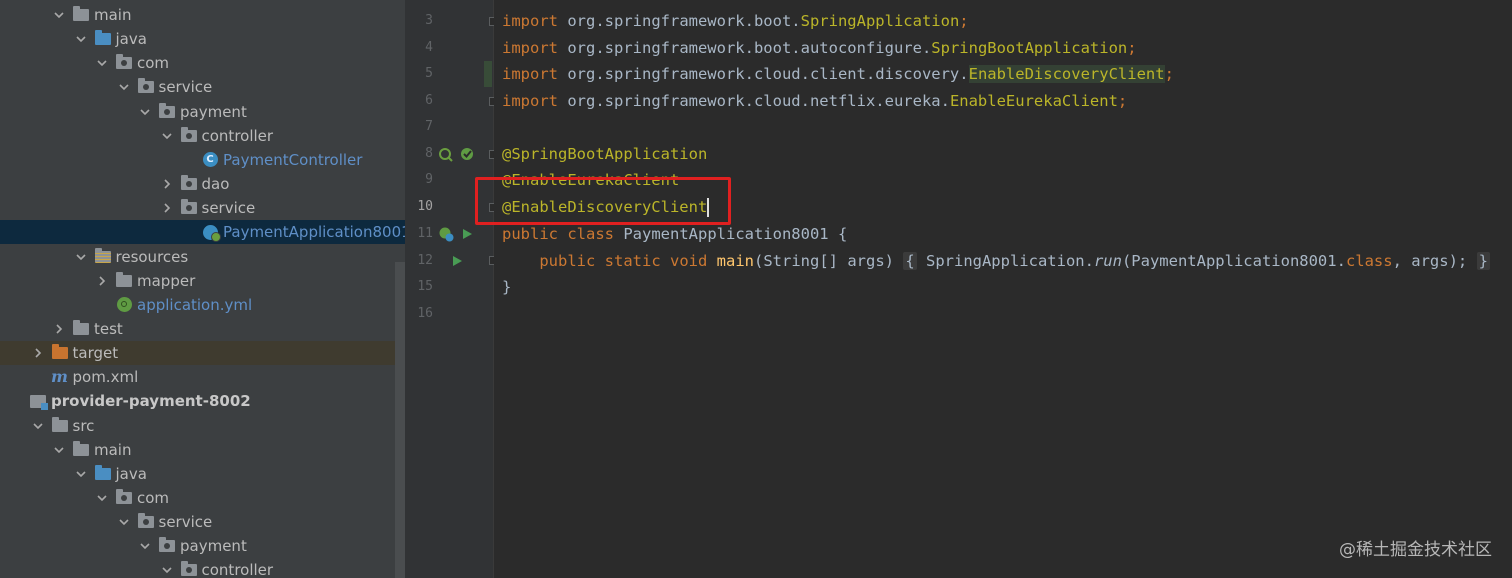 The width and height of the screenshot is (1512, 578). I want to click on line-number: 11, so click(425, 233).